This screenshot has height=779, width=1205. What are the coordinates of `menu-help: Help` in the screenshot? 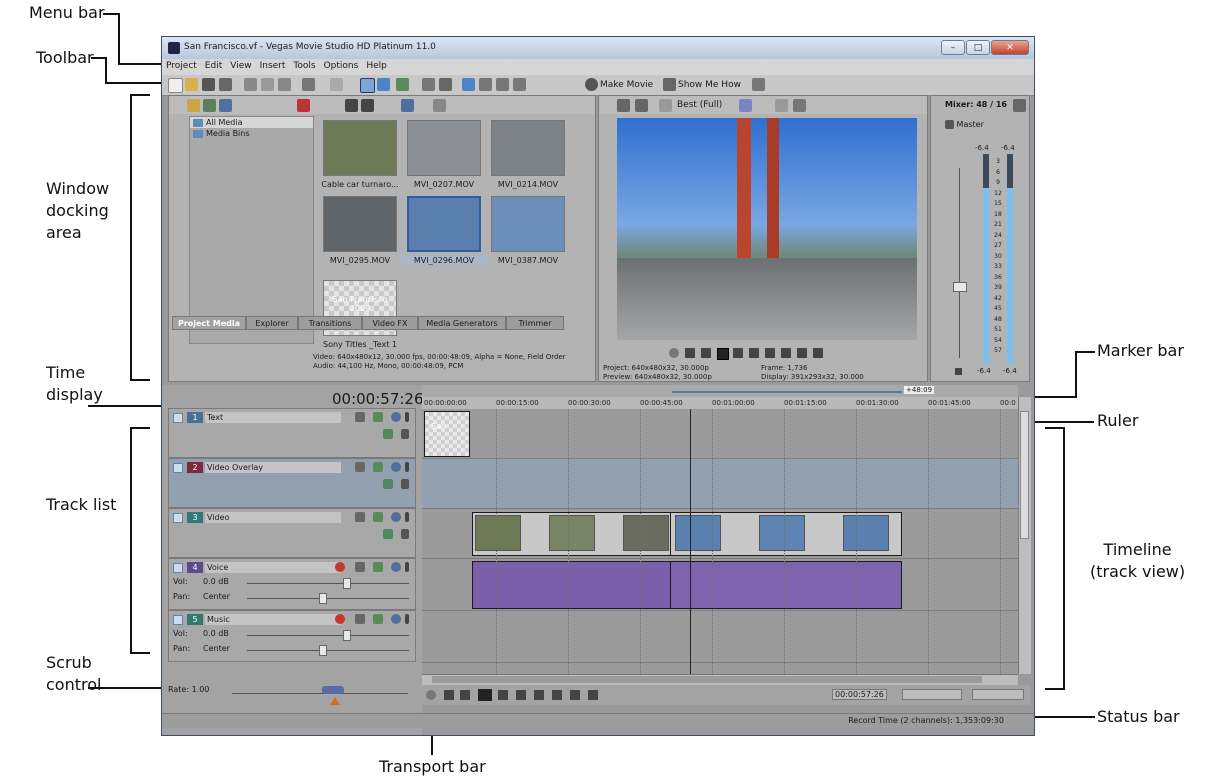 It's located at (376, 66).